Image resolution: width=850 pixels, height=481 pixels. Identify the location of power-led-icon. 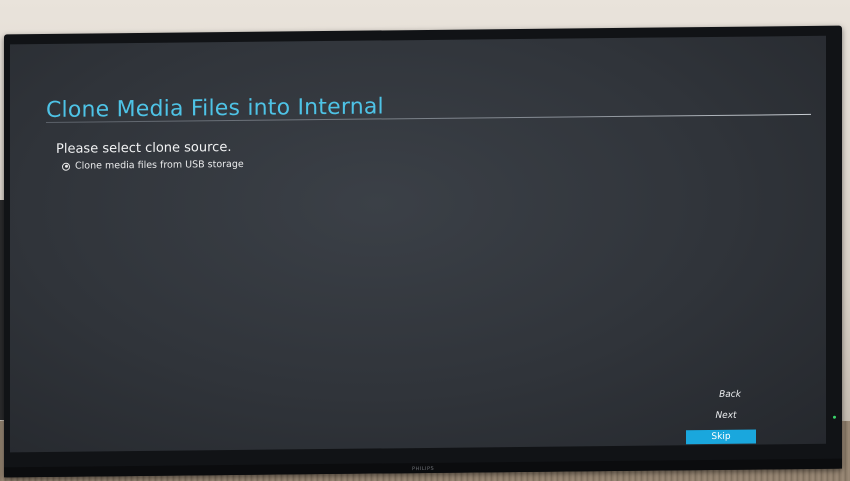
(834, 417).